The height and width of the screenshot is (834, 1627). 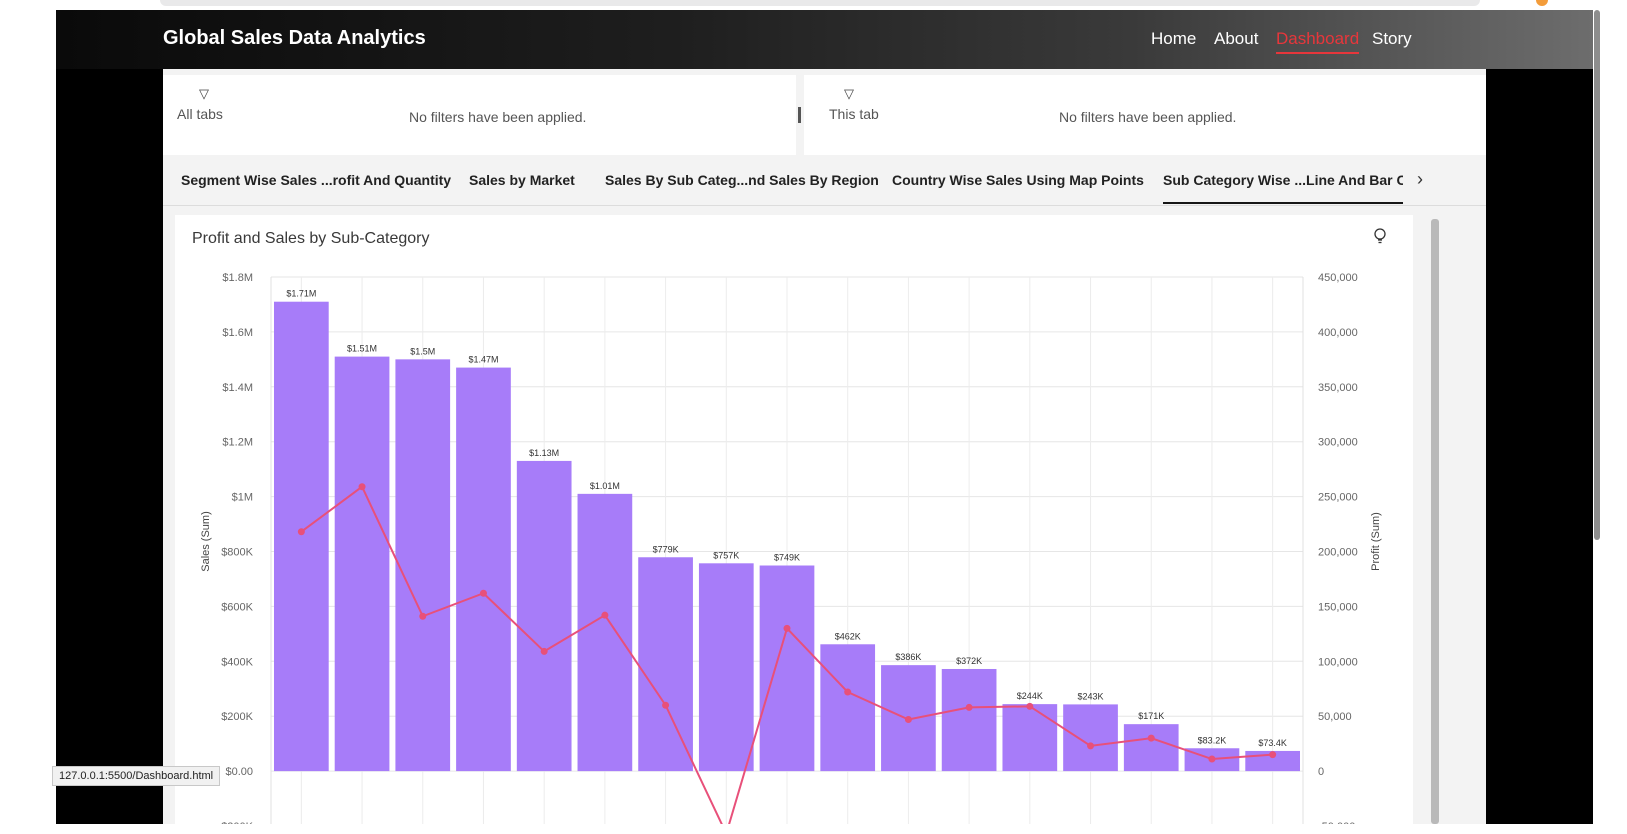 I want to click on y-tick-label: $1.8M, so click(x=237, y=278).